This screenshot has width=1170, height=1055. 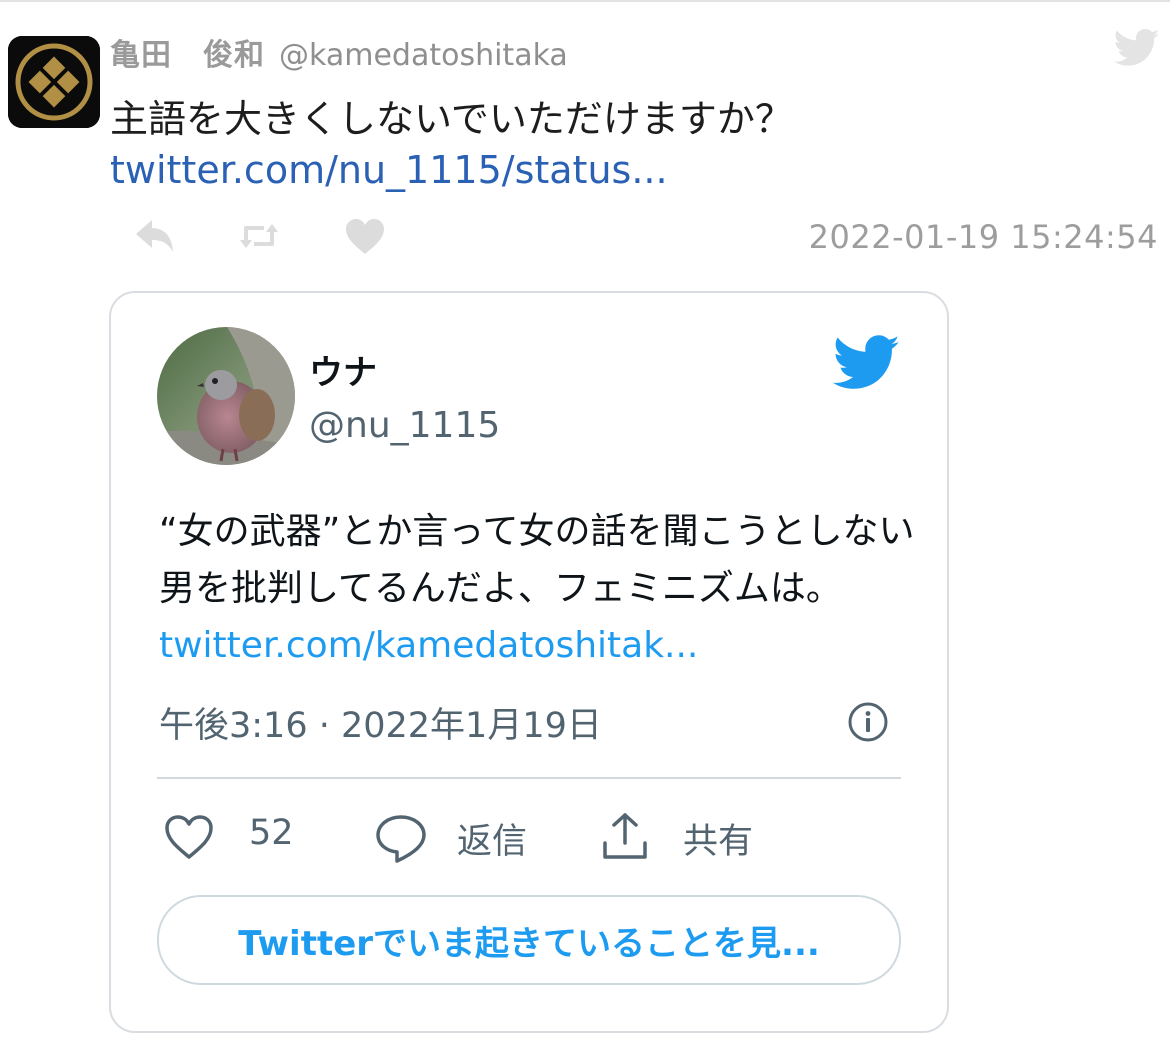 I want to click on tweet-timestamp: 2022-01-19 15:24:54, so click(x=983, y=237).